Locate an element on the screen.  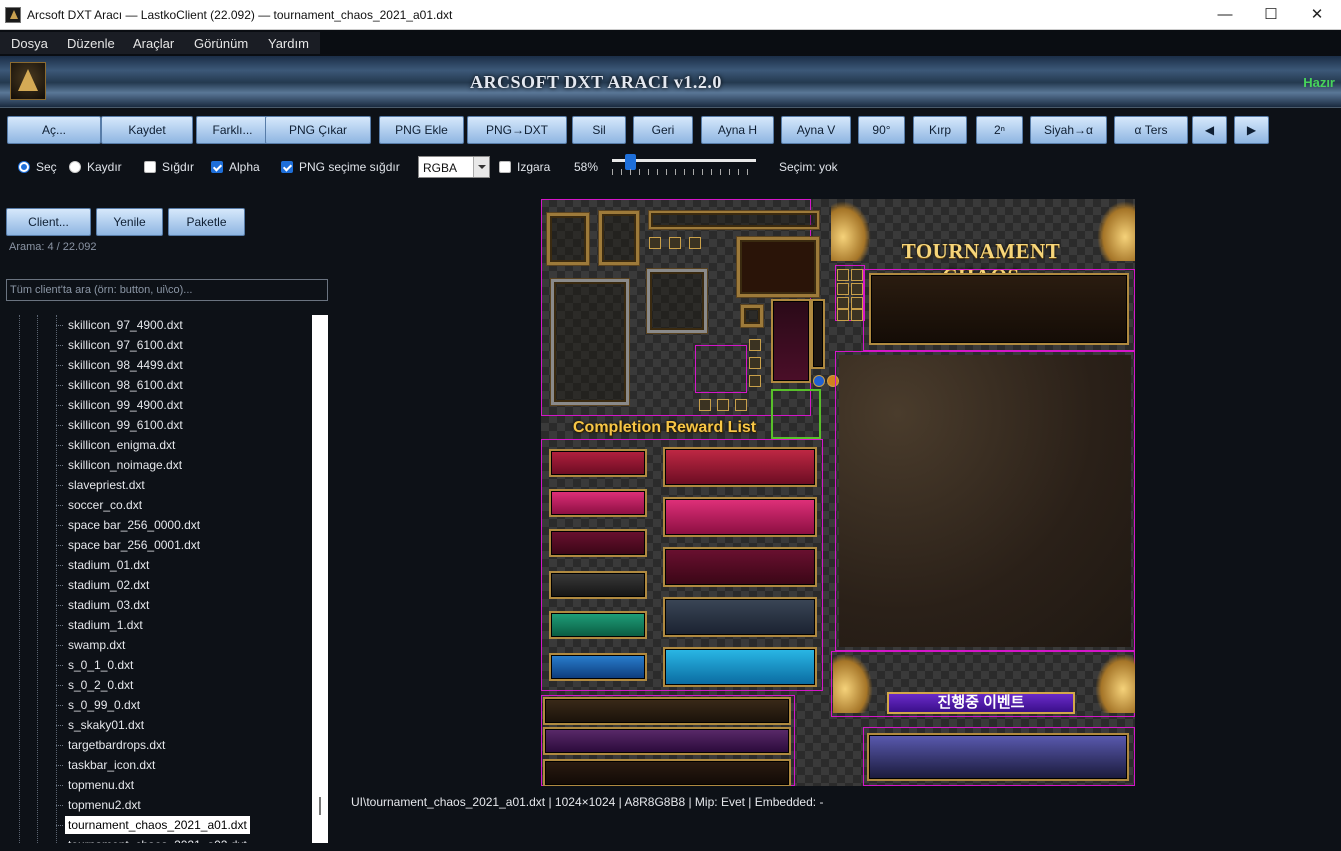
alpha-checkbox: Alpha is located at coordinates (235, 167).